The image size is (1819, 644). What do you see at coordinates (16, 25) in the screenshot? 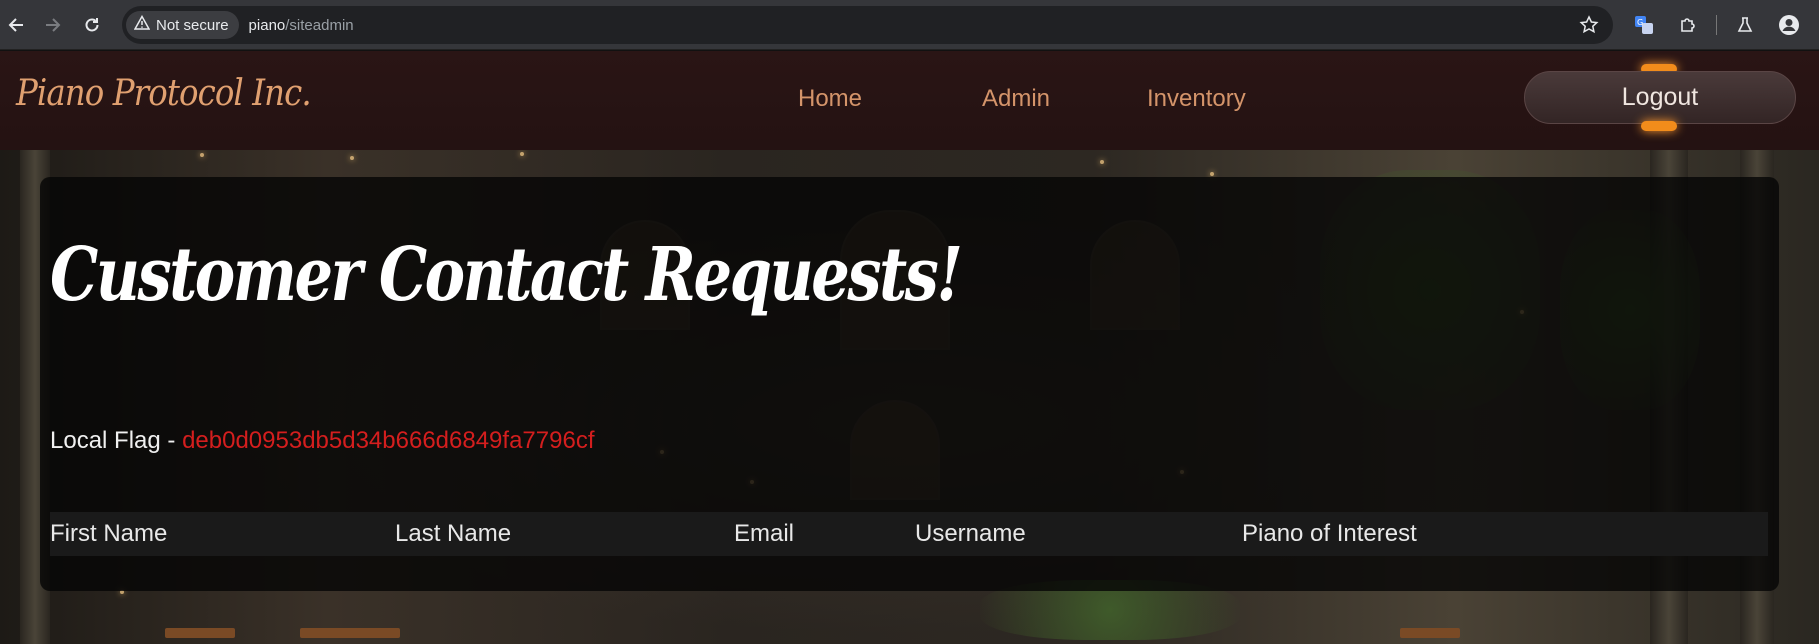
I see `back-icon` at bounding box center [16, 25].